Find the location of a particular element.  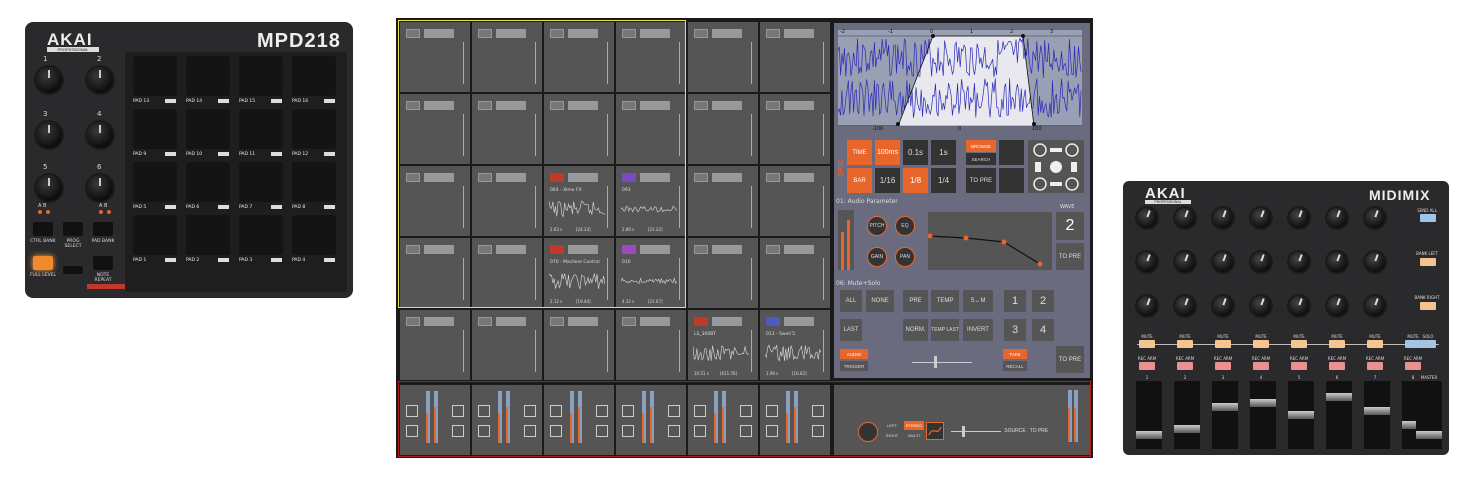

pre-button: PRE is located at coordinates (915, 301).